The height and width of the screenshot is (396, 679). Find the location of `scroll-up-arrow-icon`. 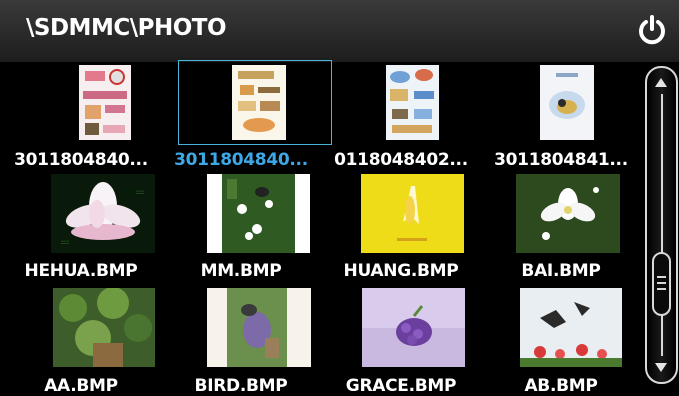

scroll-up-arrow-icon is located at coordinates (661, 82).